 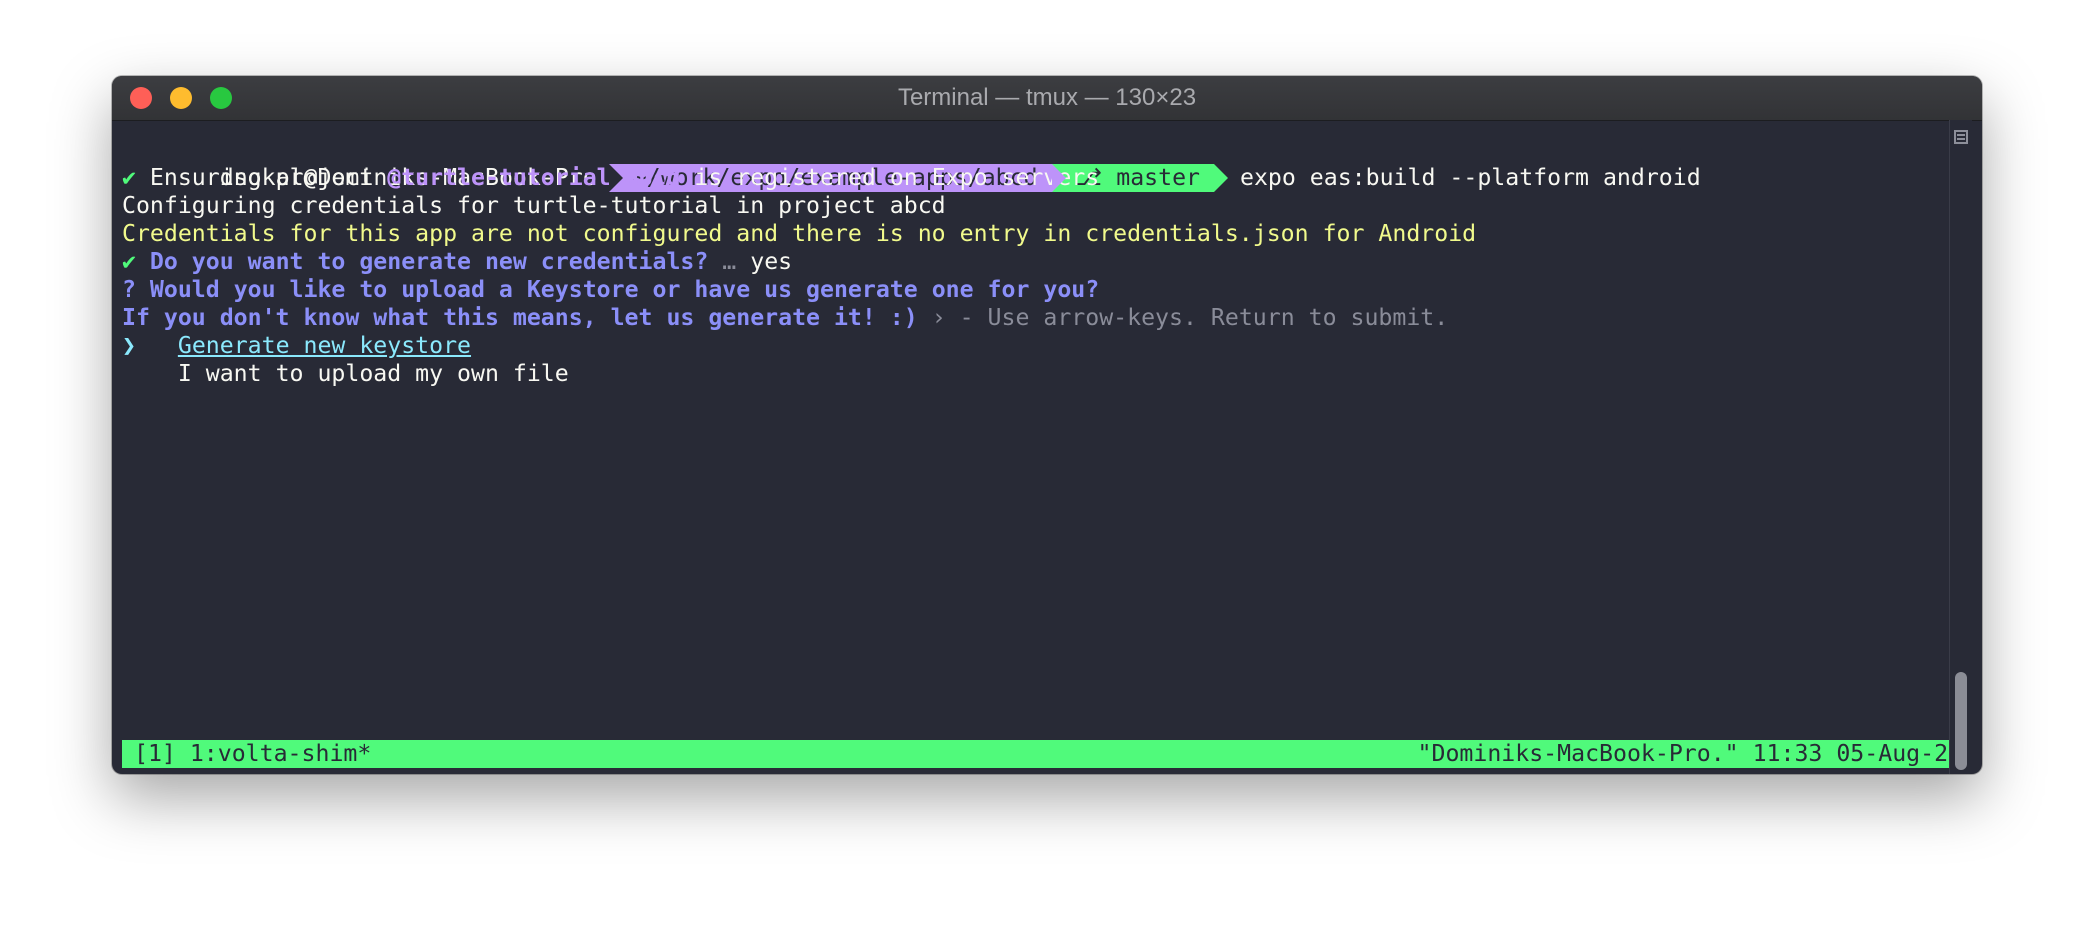 What do you see at coordinates (422, 261) in the screenshot?
I see `question-text: Do you want to generate new credentials?` at bounding box center [422, 261].